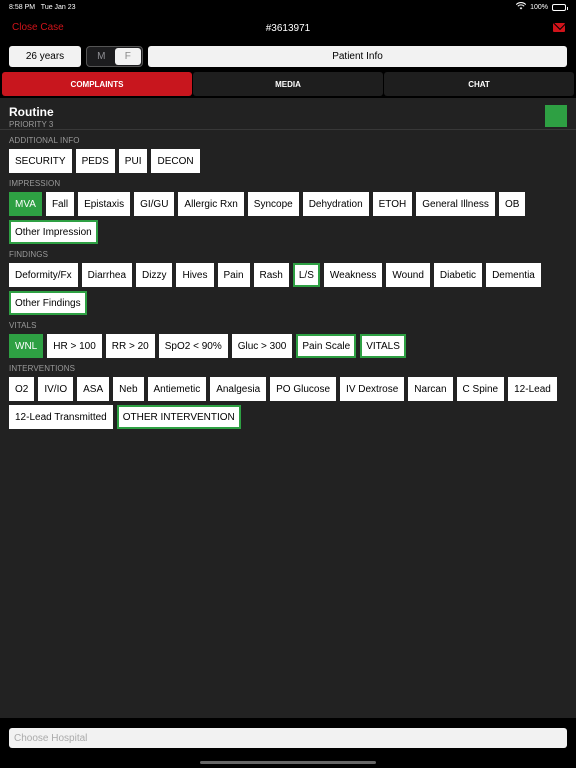  What do you see at coordinates (303, 389) in the screenshot?
I see `chip-po-glucose: PO Glucose` at bounding box center [303, 389].